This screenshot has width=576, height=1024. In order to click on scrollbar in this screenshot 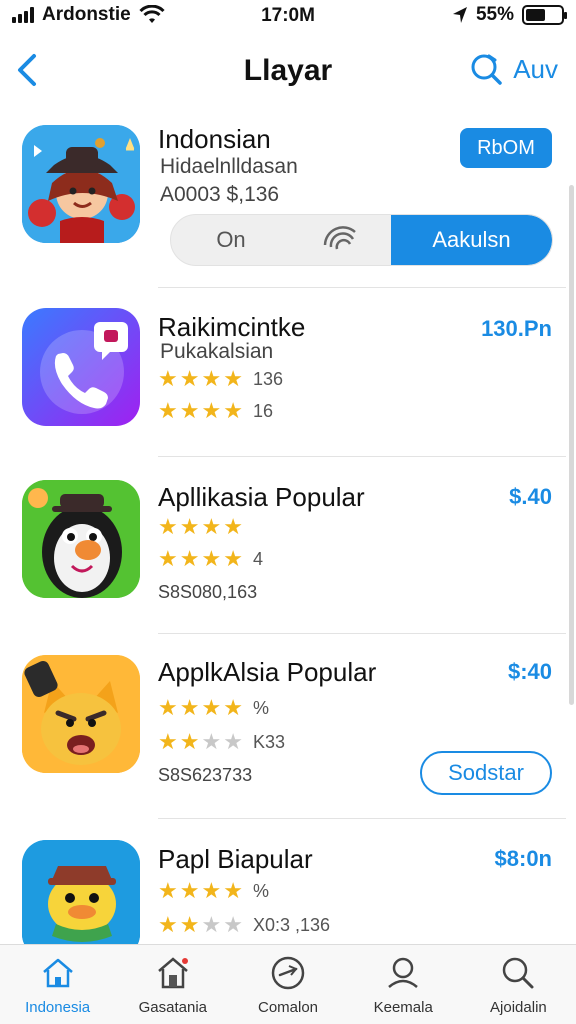, I will do `click(571, 445)`.